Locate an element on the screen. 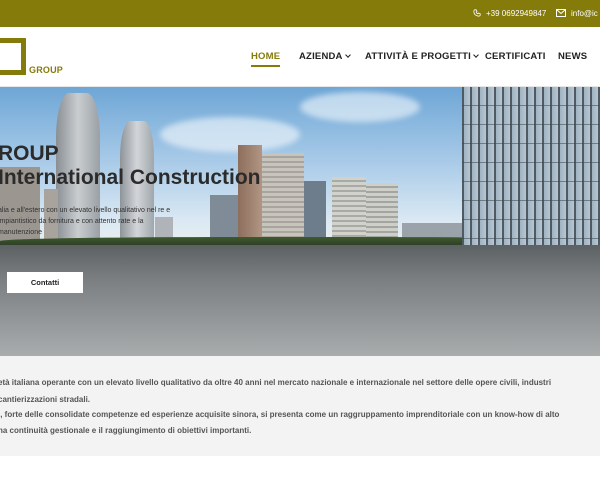 Image resolution: width=600 pixels, height=480 pixels. email-address: info@ic is located at coordinates (584, 13).